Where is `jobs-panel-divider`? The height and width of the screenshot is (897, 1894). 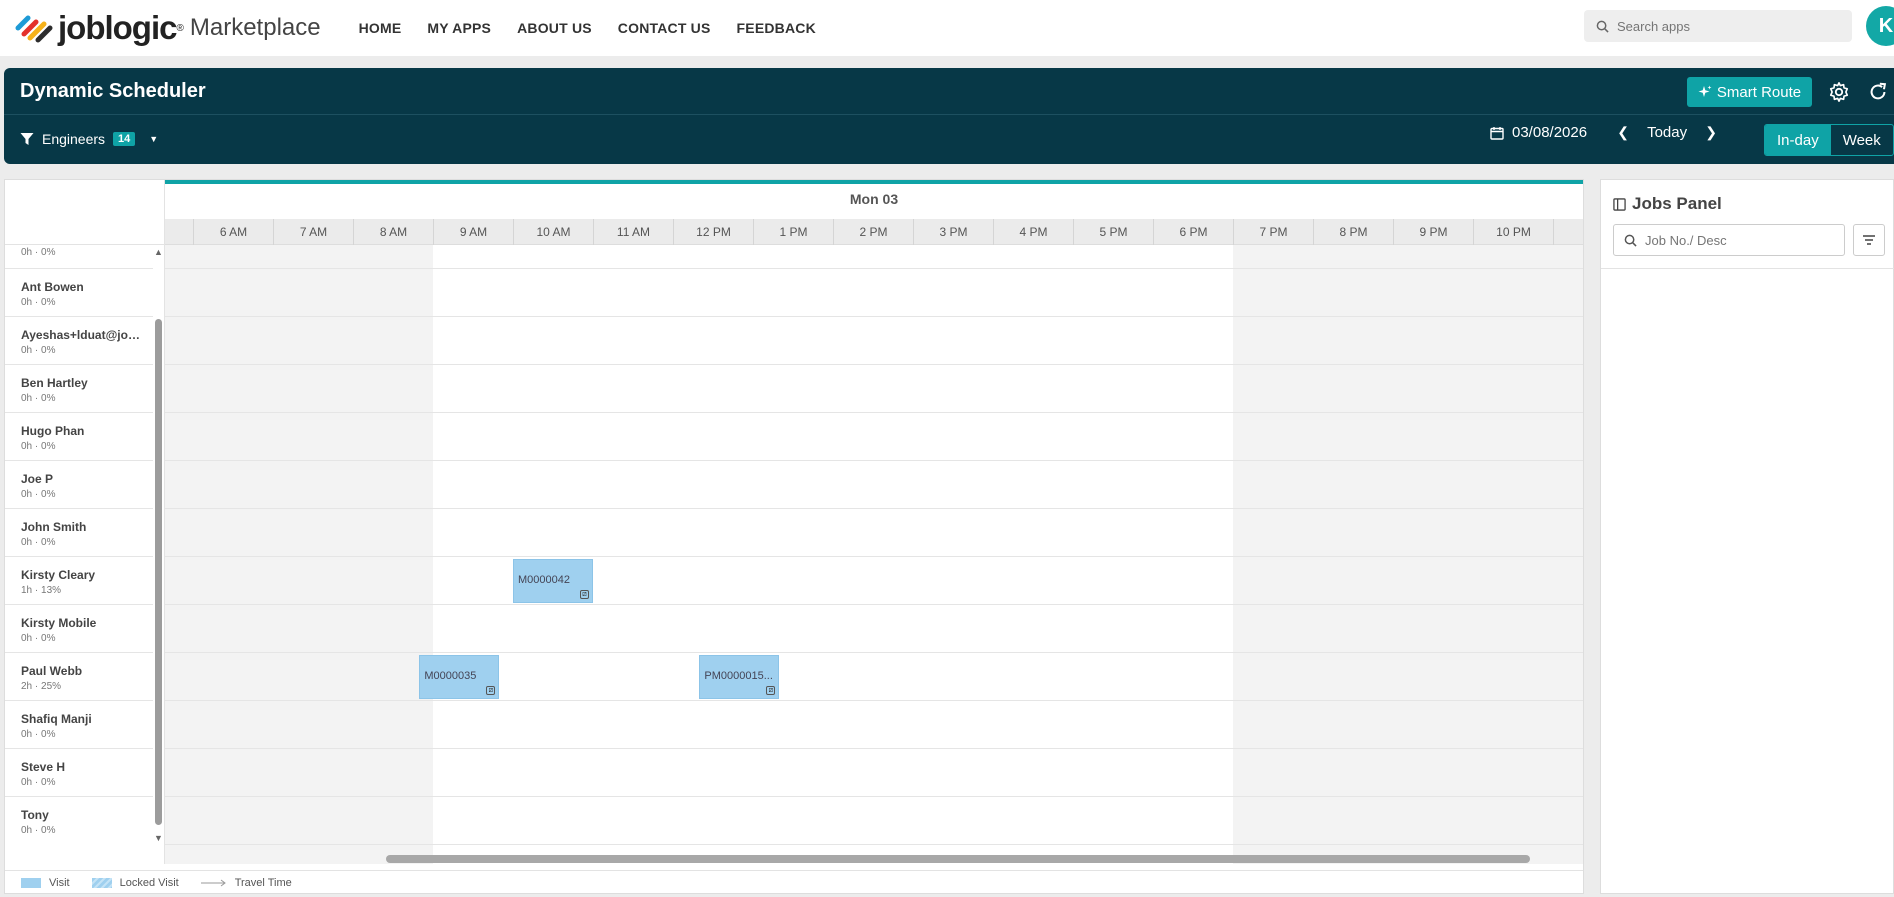
jobs-panel-divider is located at coordinates (1747, 268).